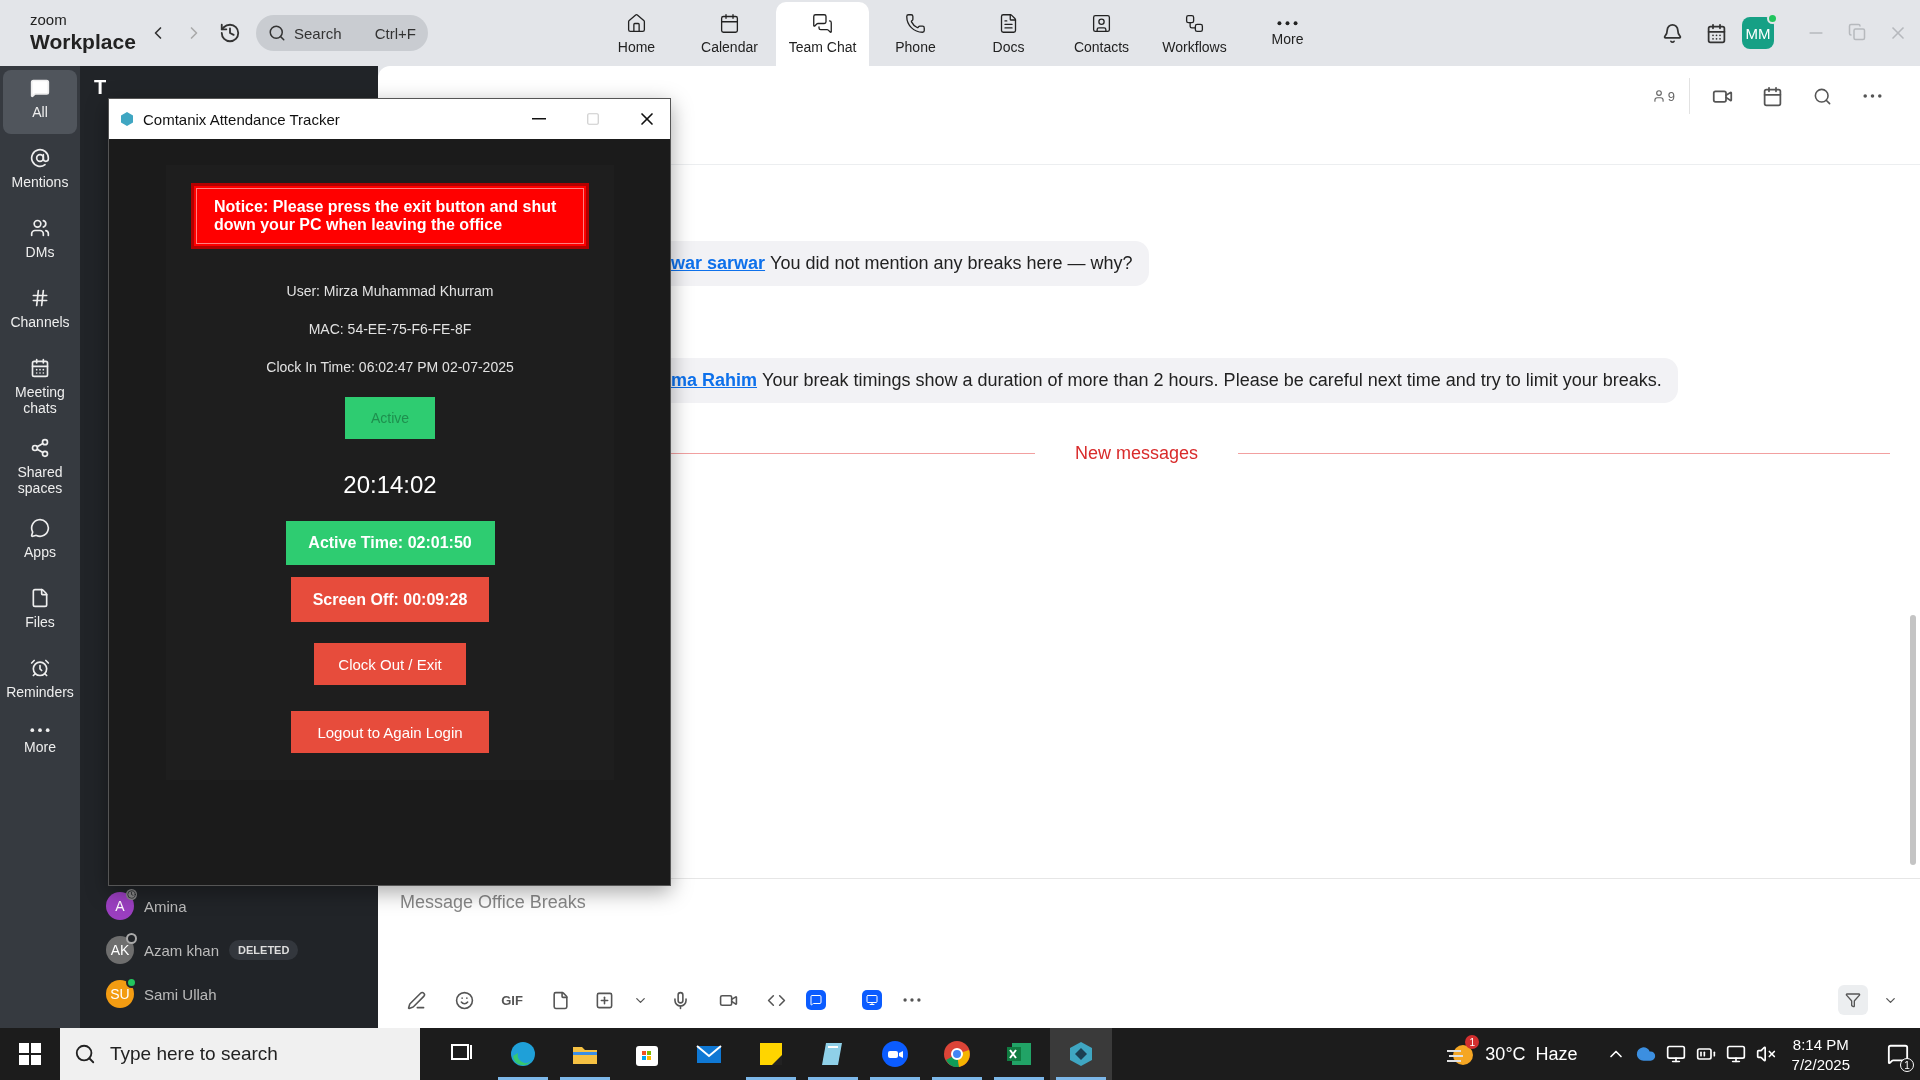  What do you see at coordinates (127, 119) in the screenshot?
I see `app-logo-icon` at bounding box center [127, 119].